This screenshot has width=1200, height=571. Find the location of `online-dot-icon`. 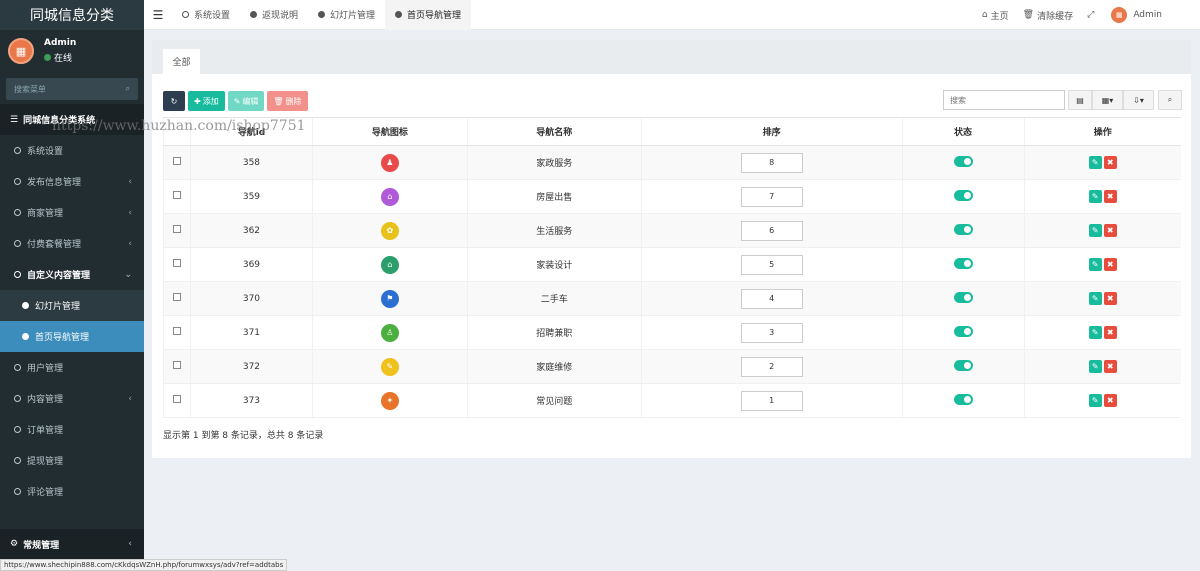

online-dot-icon is located at coordinates (47, 57).